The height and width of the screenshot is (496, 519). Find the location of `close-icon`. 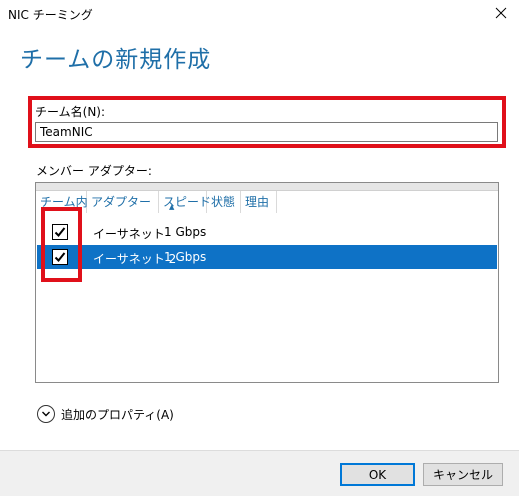

close-icon is located at coordinates (501, 13).